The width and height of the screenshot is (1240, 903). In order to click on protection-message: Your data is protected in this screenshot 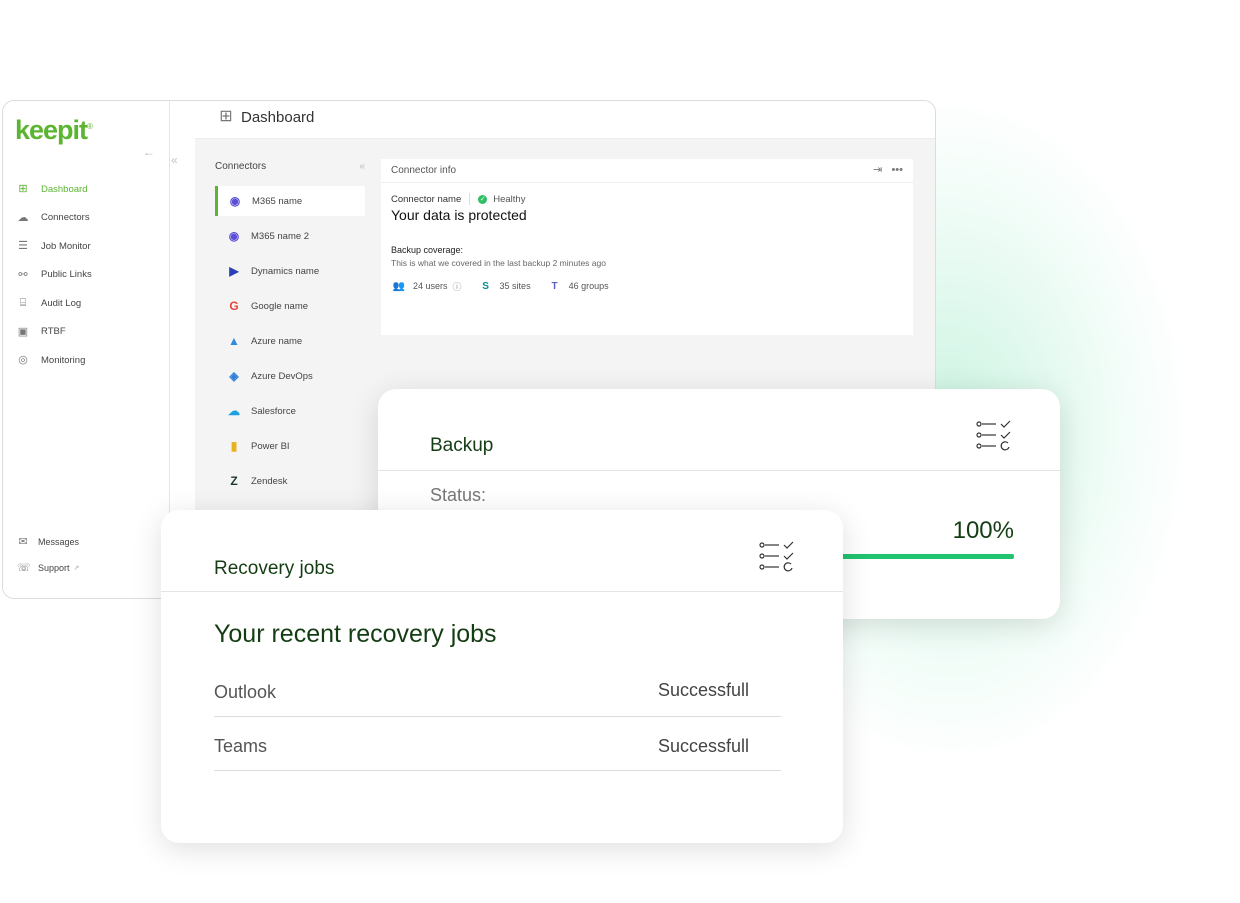, I will do `click(459, 215)`.